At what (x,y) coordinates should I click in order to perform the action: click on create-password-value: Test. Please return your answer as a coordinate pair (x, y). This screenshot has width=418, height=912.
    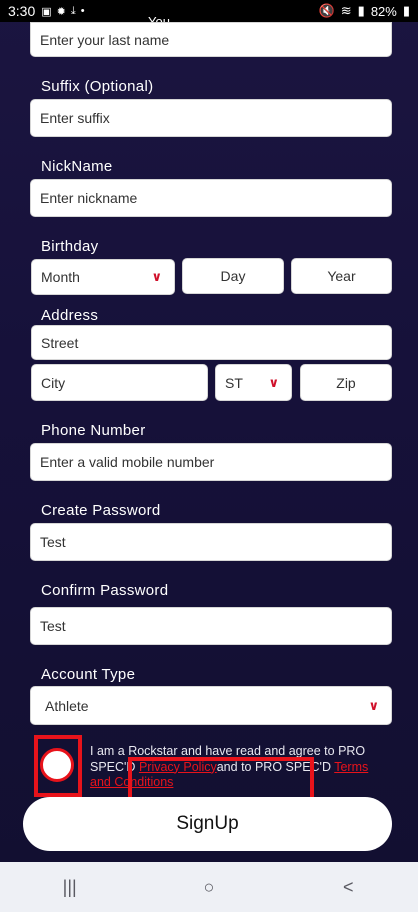
    Looking at the image, I should click on (53, 542).